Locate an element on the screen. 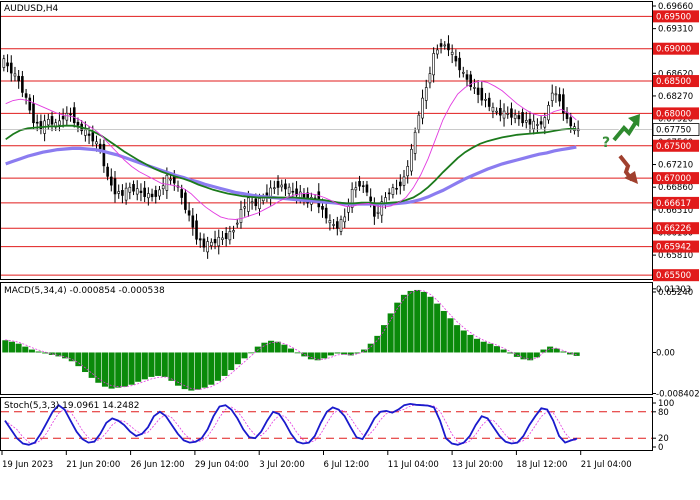 This screenshot has width=700, height=500. price-tick-label: 0.69310 is located at coordinates (675, 30).